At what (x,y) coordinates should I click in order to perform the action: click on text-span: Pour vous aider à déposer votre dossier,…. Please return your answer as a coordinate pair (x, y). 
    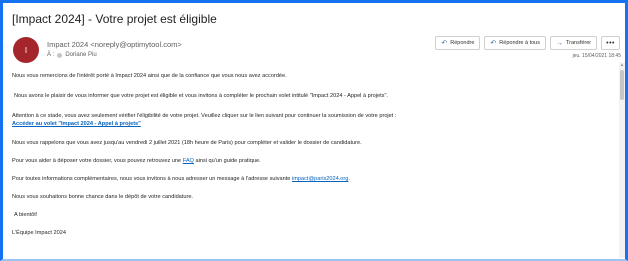
    Looking at the image, I should click on (97, 161).